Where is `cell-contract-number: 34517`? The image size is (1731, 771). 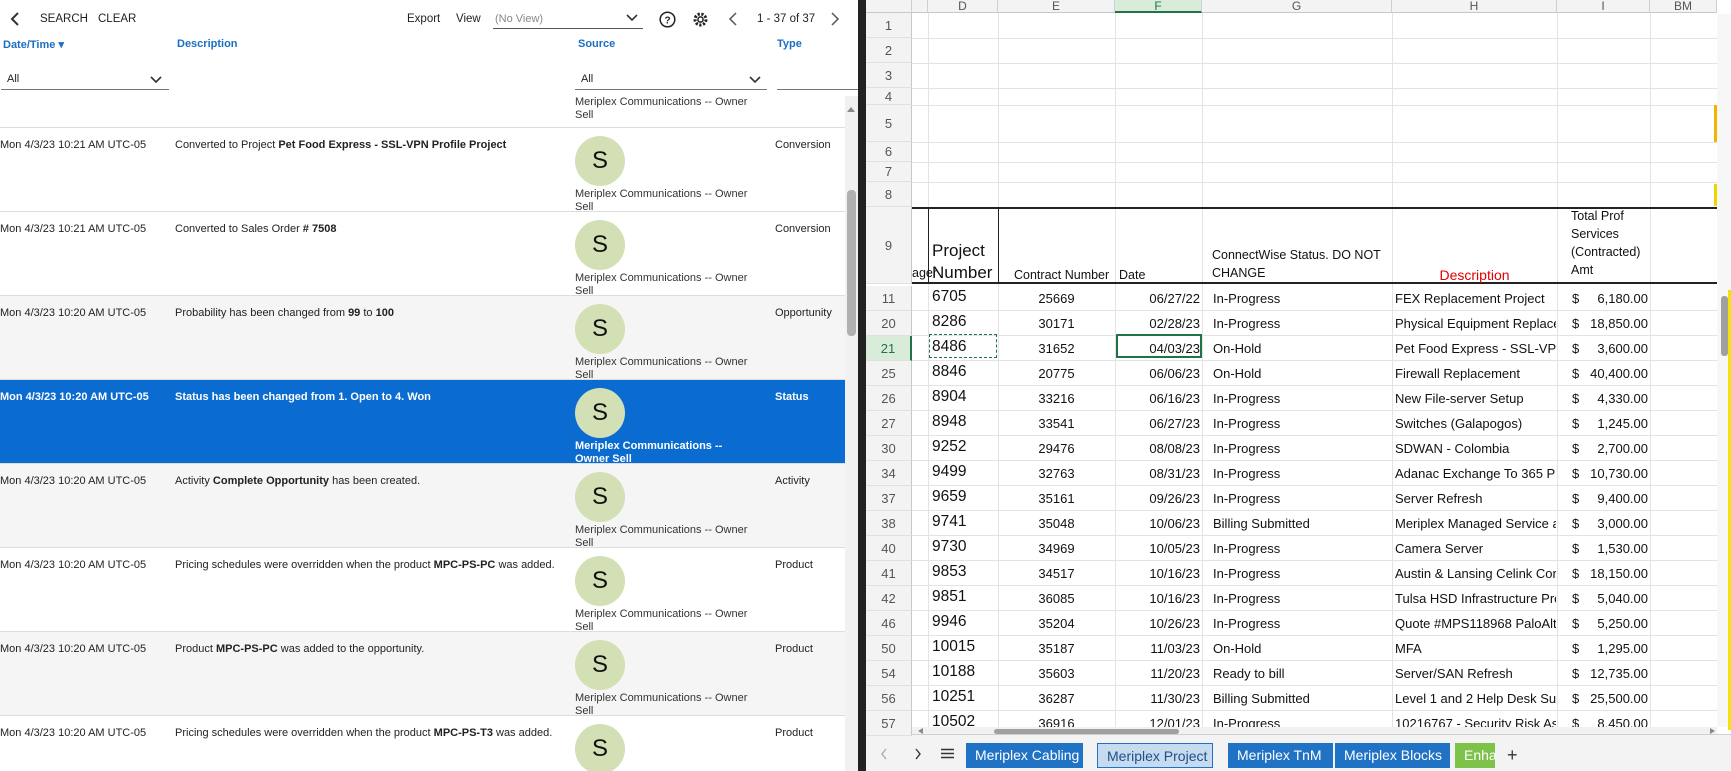 cell-contract-number: 34517 is located at coordinates (1056, 573).